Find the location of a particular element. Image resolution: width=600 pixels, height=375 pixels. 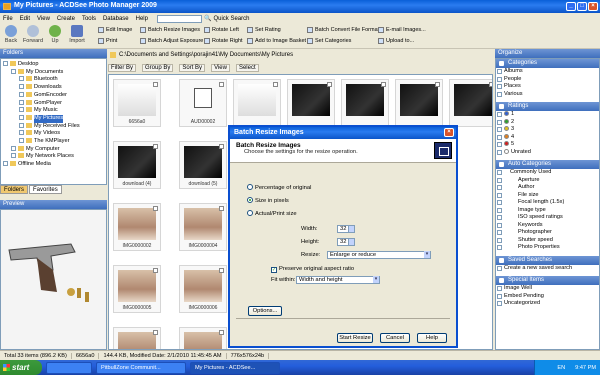

rotate-right-button: Rotate Right is located at coordinates (223, 41).